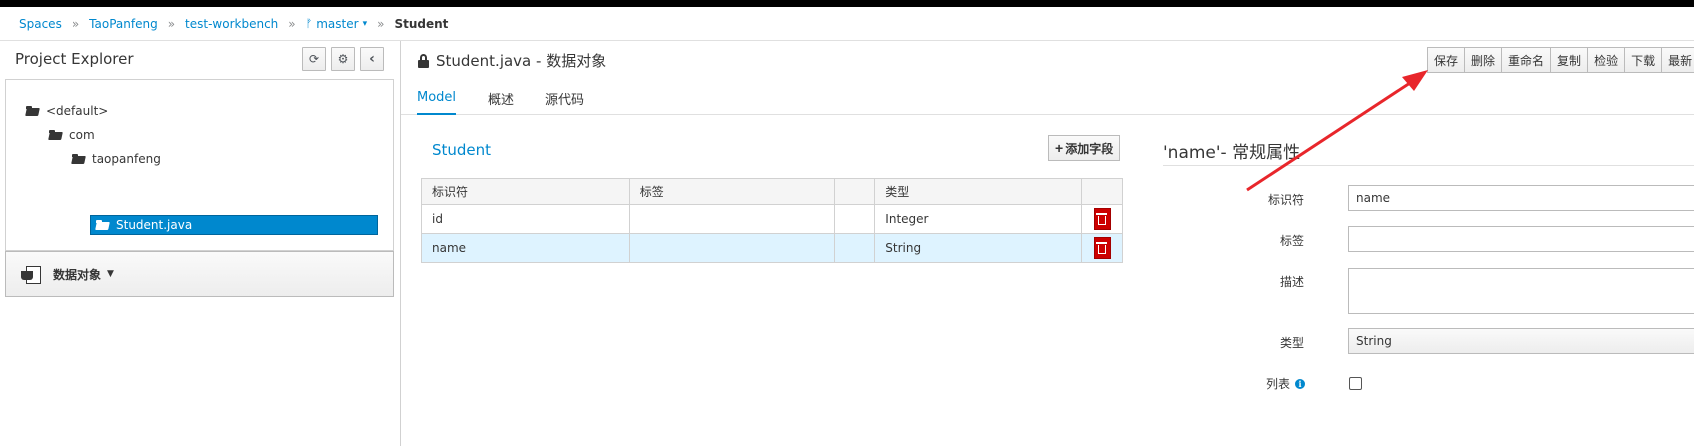 Image resolution: width=1694 pixels, height=446 pixels. I want to click on project-explorer-title: Project Explorer, so click(74, 59).